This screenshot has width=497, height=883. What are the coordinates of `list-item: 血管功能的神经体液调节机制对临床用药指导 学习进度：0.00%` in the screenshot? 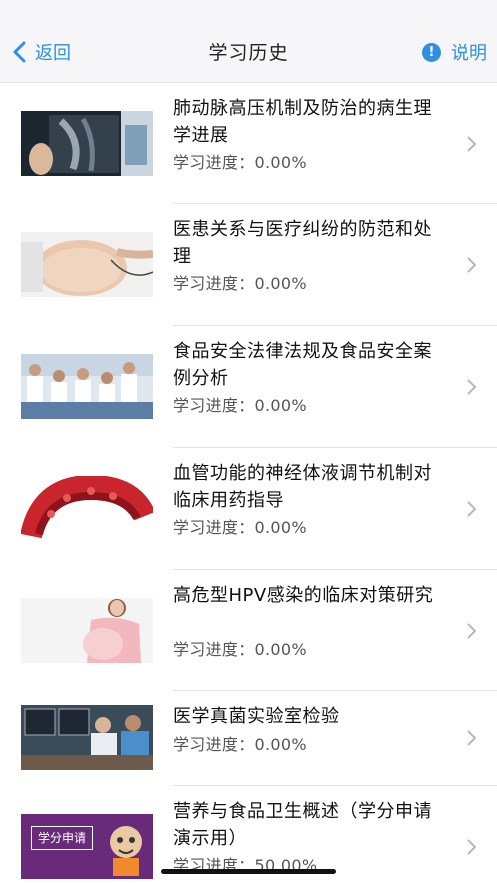 It's located at (248, 509).